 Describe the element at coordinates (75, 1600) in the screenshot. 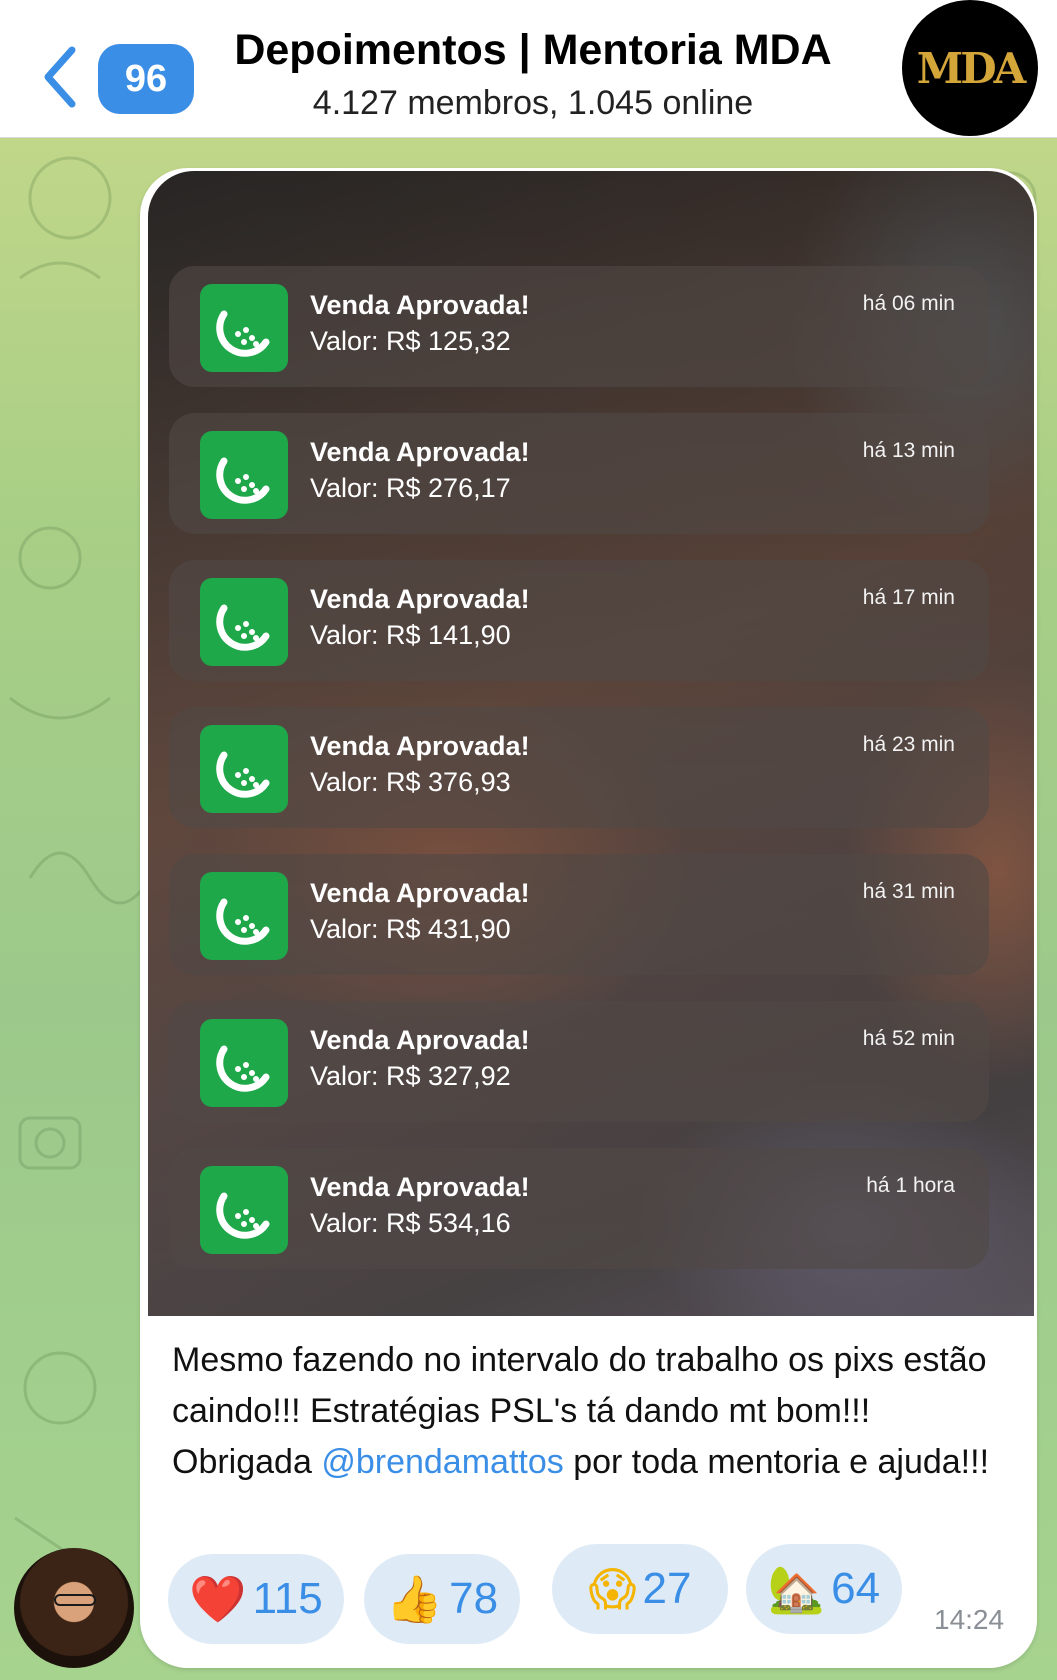

I see `avatar-glasses` at that location.